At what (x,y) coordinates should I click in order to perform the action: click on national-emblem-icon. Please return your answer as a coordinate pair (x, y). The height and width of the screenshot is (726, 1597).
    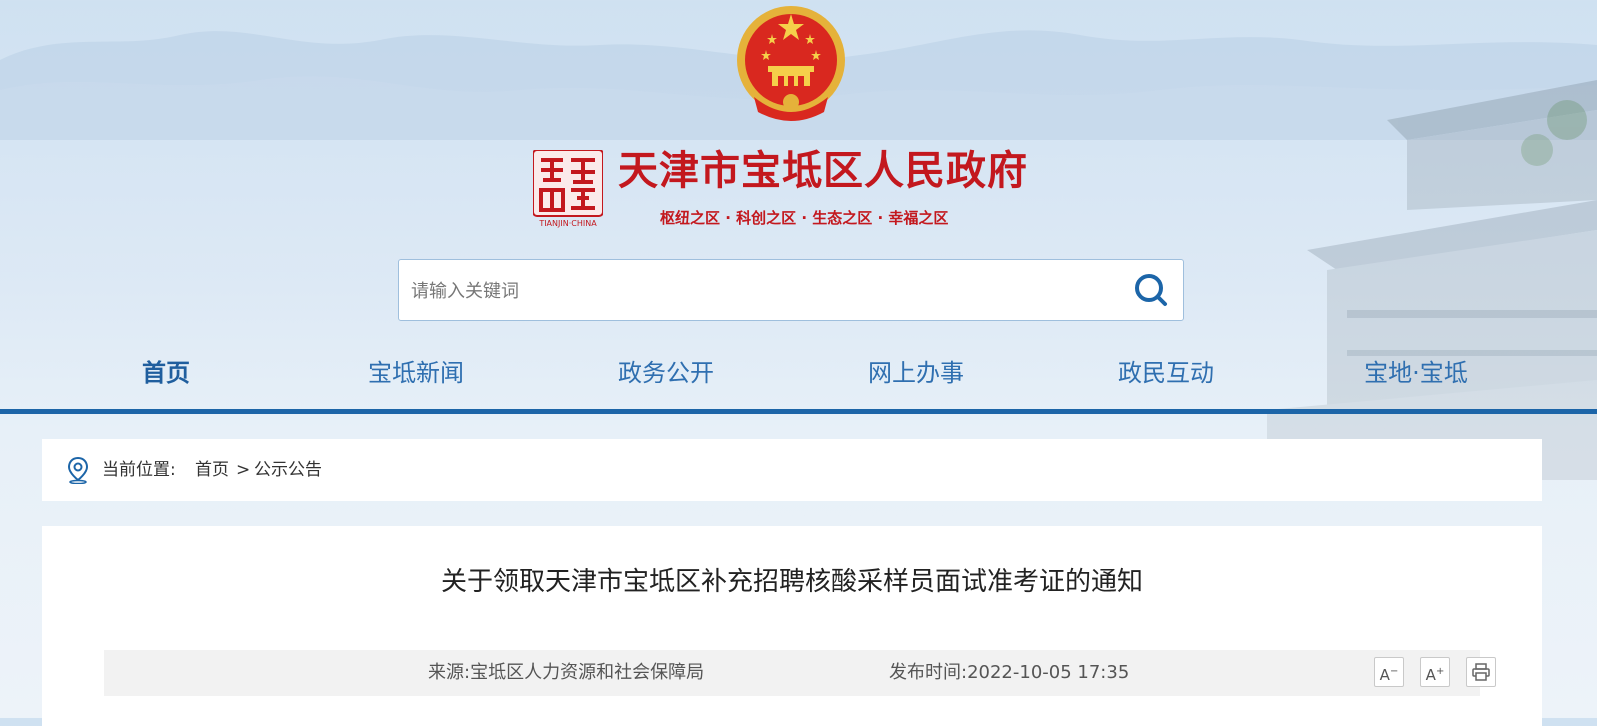
    Looking at the image, I should click on (791, 63).